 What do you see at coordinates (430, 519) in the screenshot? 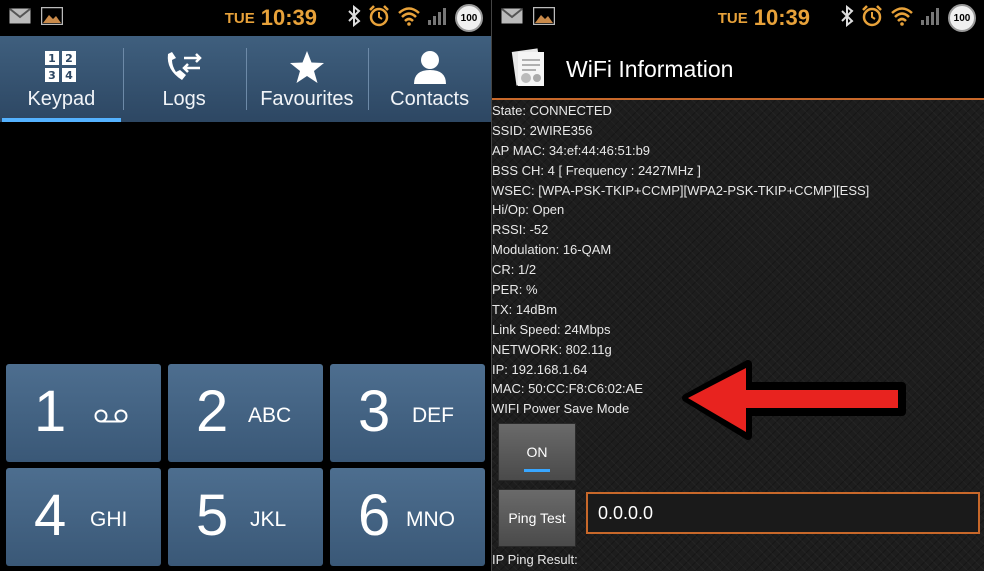
I see `key-letters: MNO` at bounding box center [430, 519].